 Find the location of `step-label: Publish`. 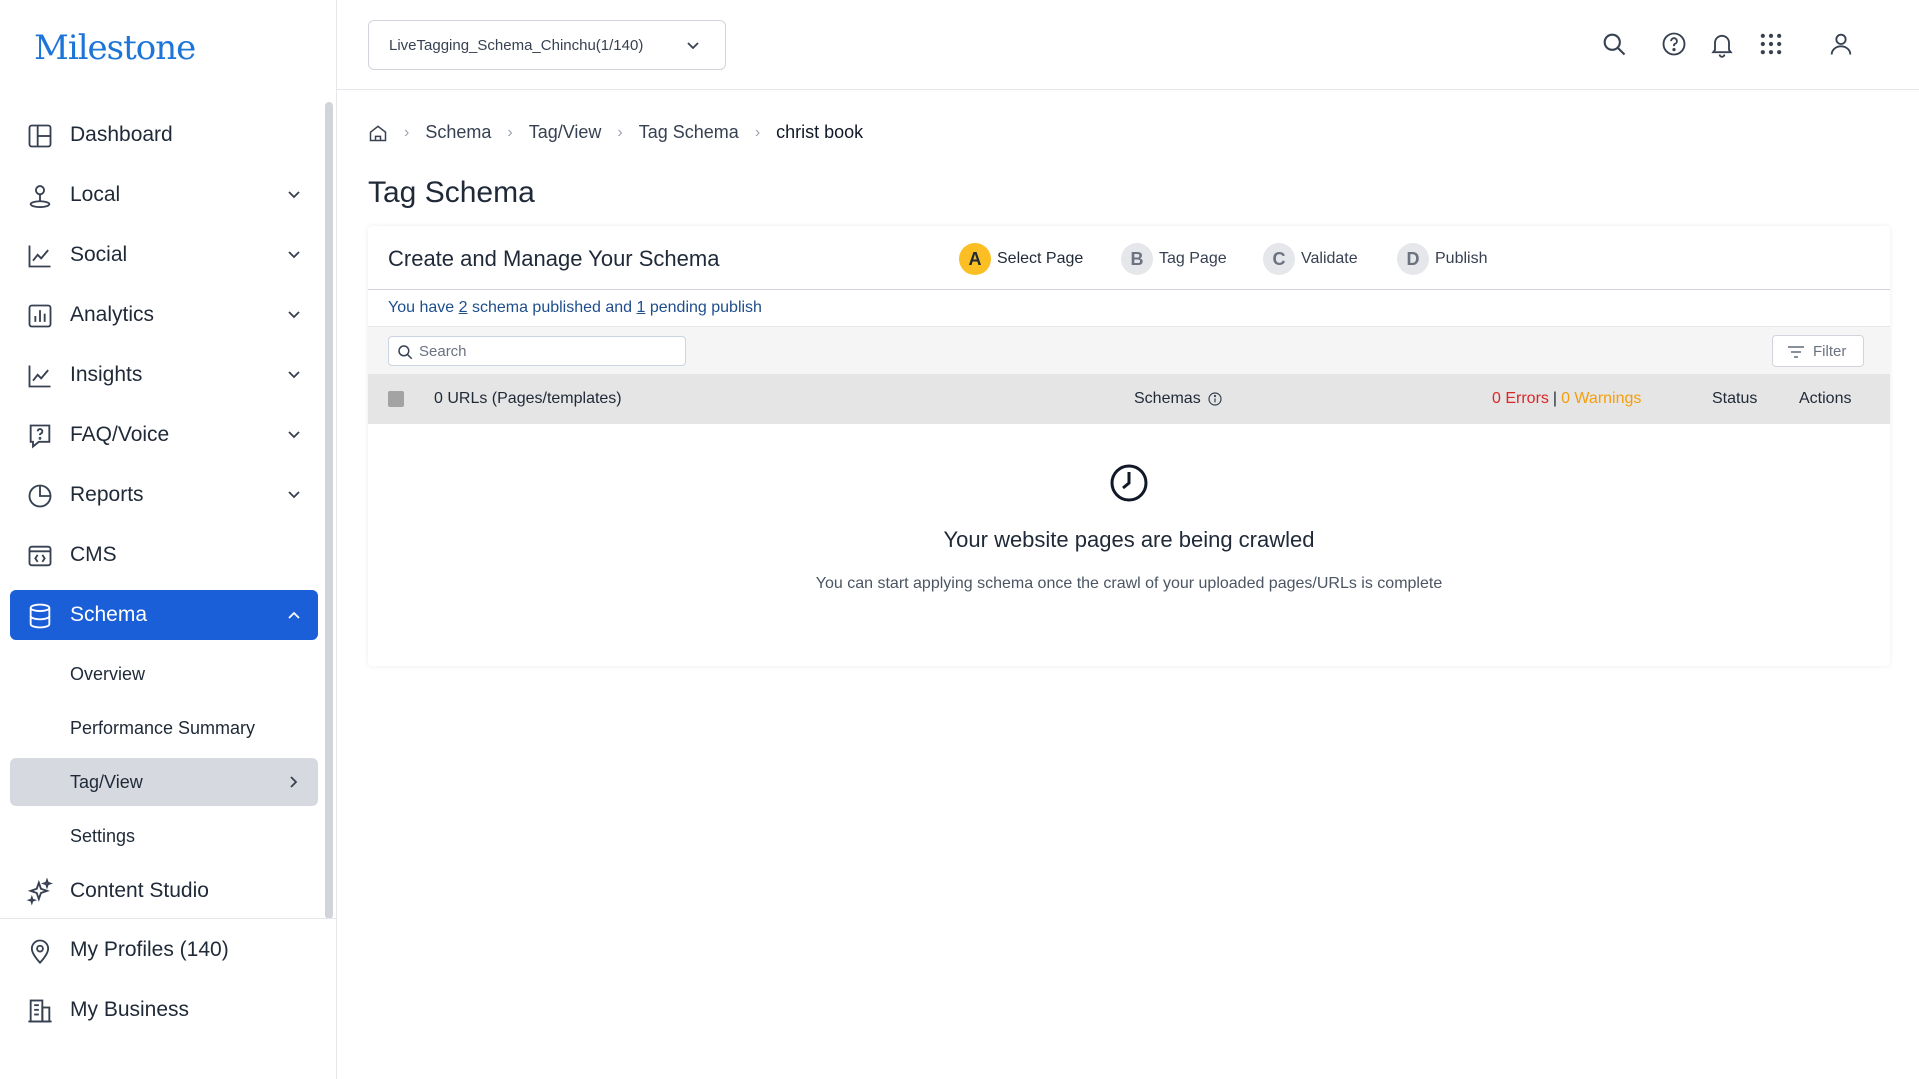

step-label: Publish is located at coordinates (1461, 258).